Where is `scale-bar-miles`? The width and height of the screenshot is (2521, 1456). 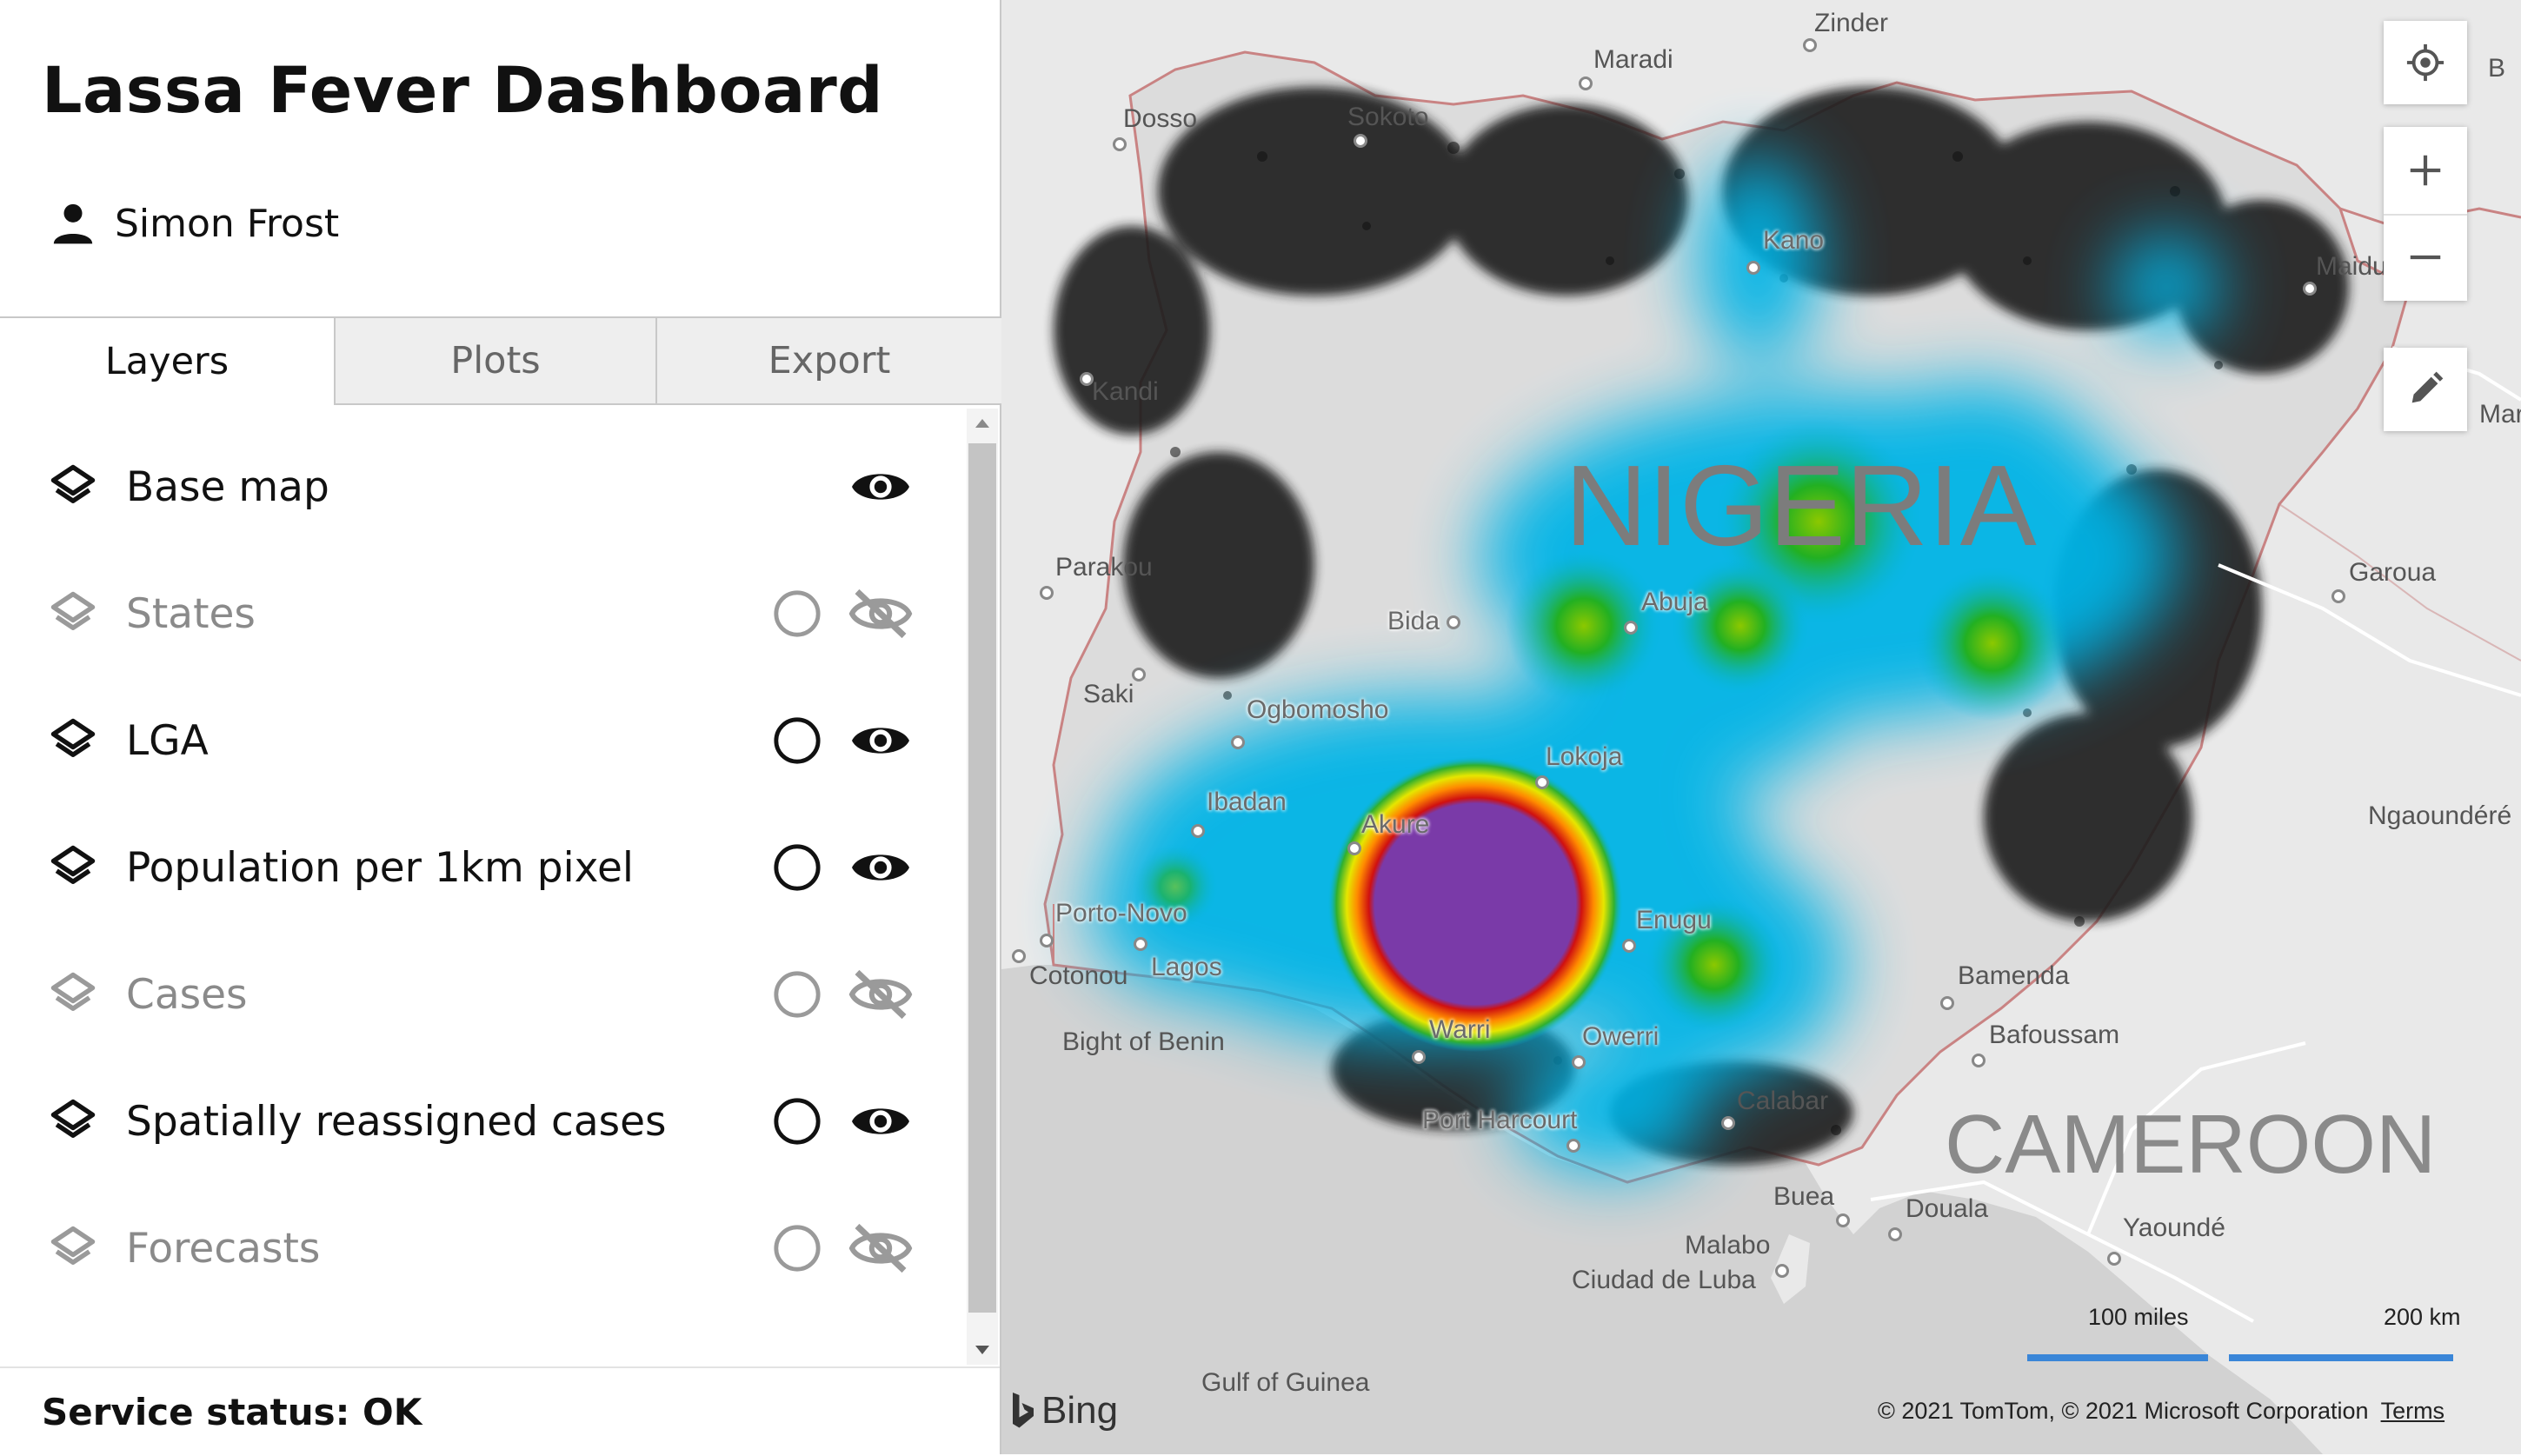
scale-bar-miles is located at coordinates (2117, 1357).